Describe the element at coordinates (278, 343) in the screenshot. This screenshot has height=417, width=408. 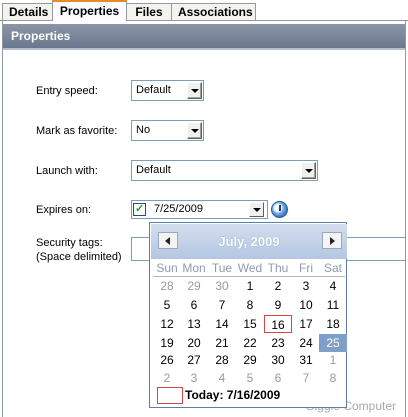
I see `calendar-day: 23` at that location.